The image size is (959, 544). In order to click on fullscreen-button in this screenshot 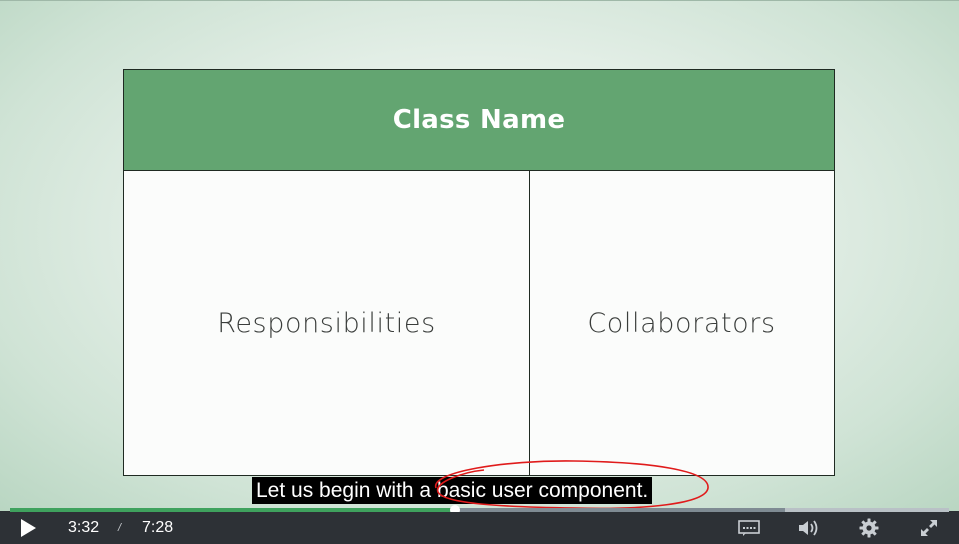, I will do `click(929, 528)`.